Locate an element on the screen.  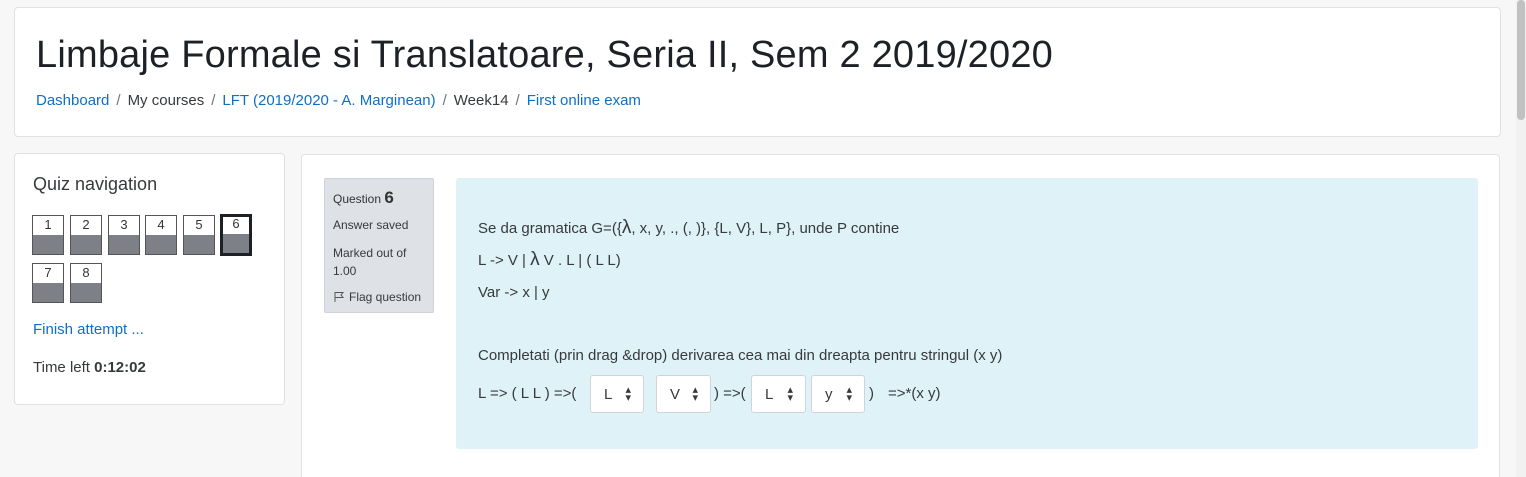
question-grade: Marked out of 1.00 is located at coordinates (370, 262).